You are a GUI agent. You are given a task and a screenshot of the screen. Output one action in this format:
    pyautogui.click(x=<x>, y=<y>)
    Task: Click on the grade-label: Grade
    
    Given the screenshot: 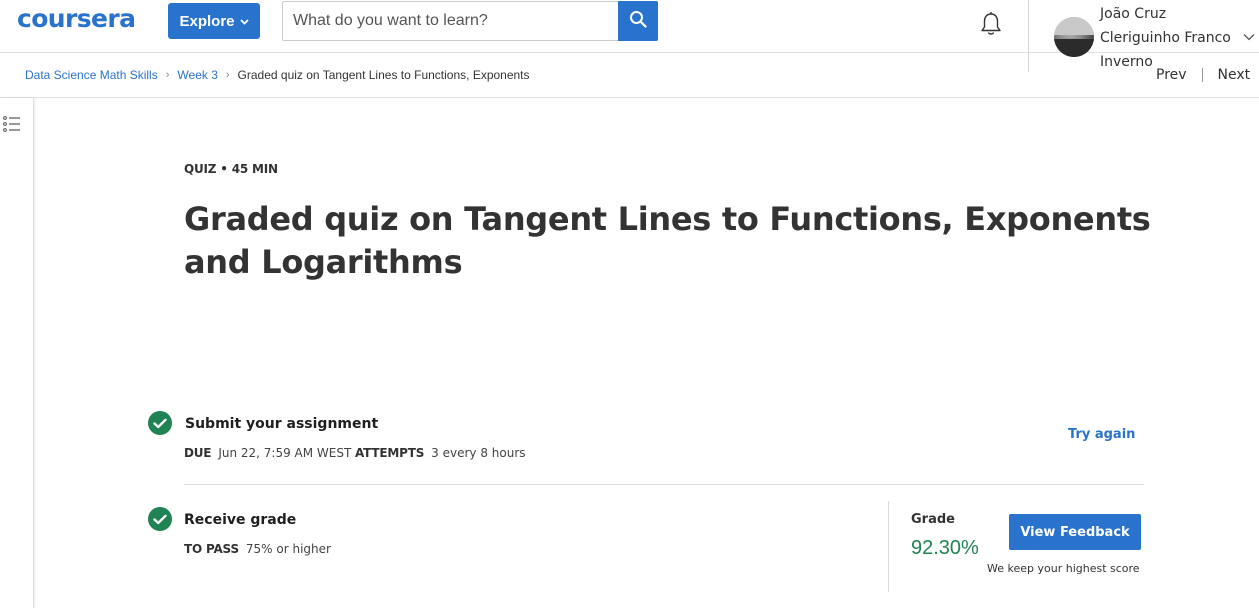 What is the action you would take?
    pyautogui.click(x=933, y=519)
    